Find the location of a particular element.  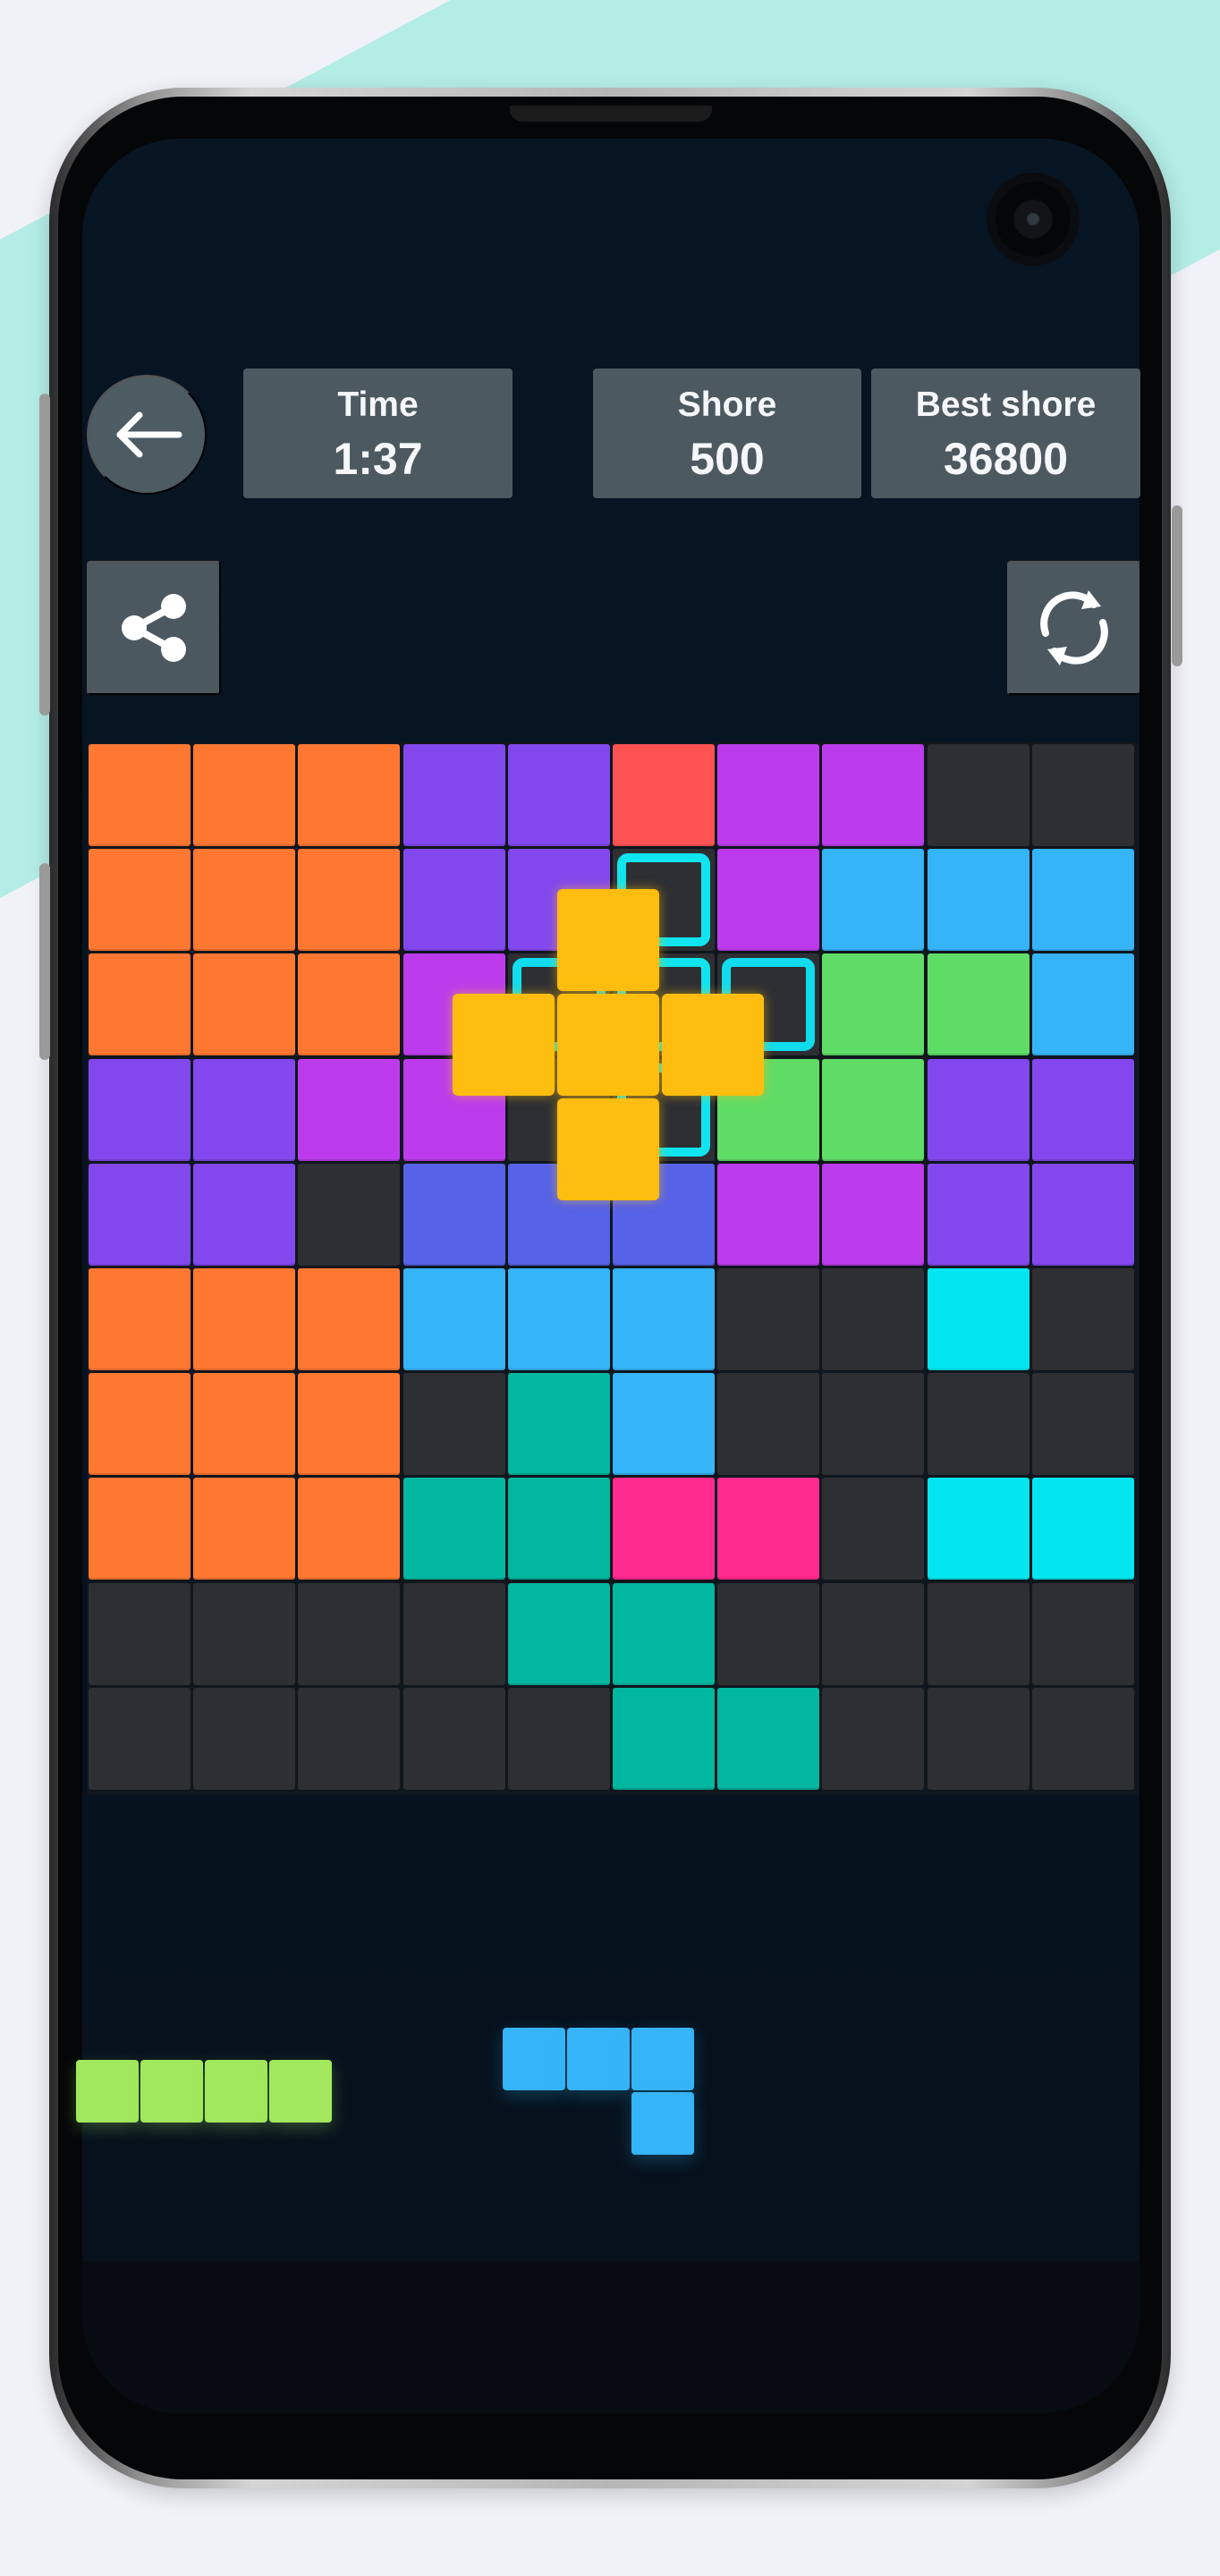

share-button is located at coordinates (154, 628).